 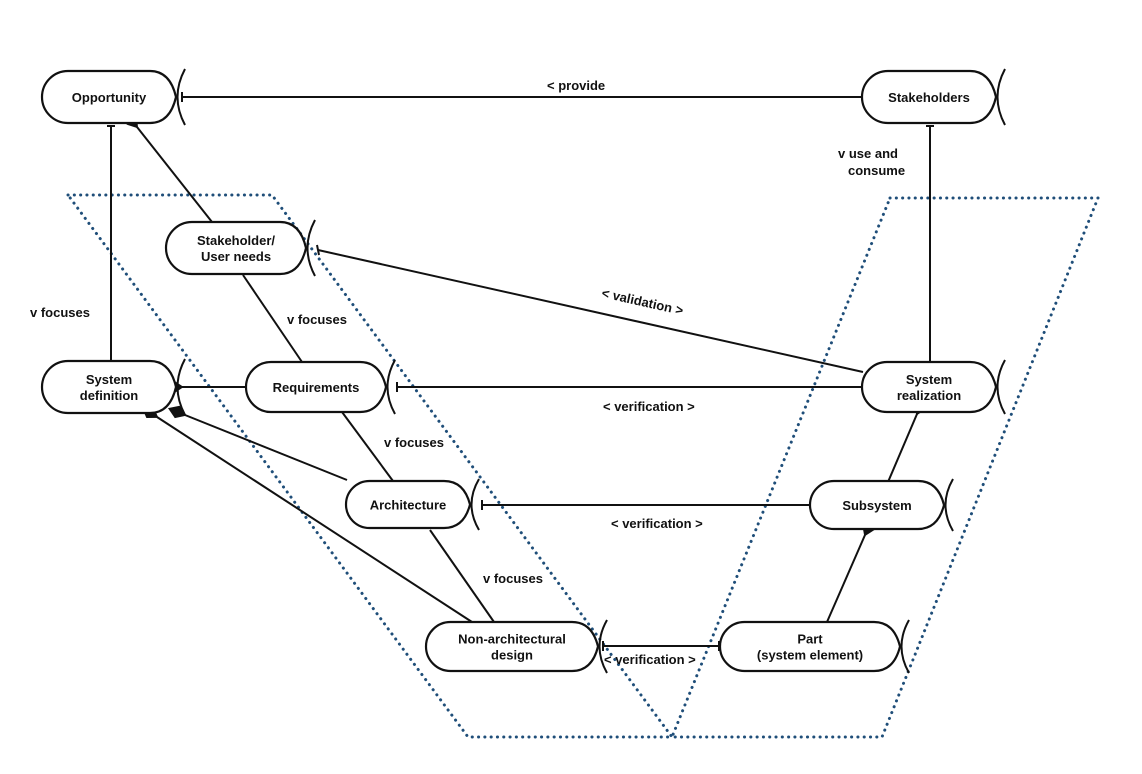 I want to click on node-stakeholder-user-needs: Stakeholder/User needs, so click(x=240, y=248).